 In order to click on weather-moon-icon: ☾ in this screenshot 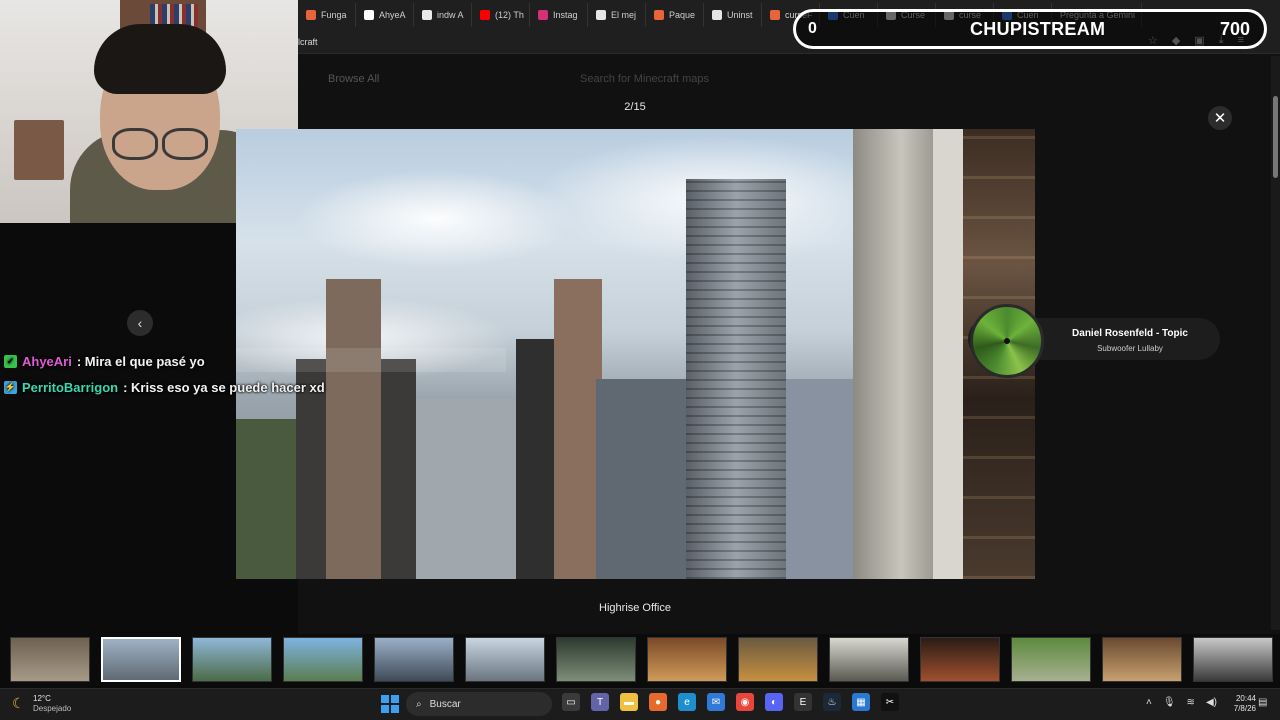, I will do `click(18, 703)`.